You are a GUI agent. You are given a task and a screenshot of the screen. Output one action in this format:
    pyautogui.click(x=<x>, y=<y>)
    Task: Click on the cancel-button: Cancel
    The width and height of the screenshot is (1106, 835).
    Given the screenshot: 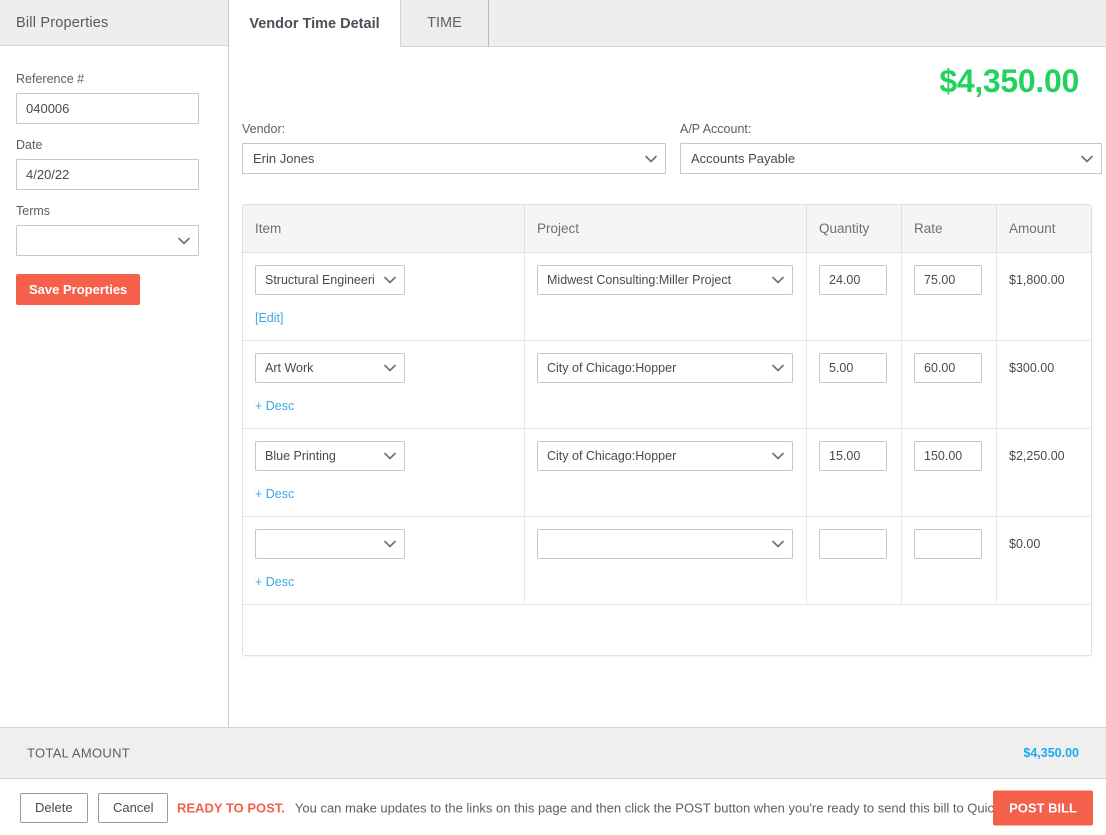 What is the action you would take?
    pyautogui.click(x=133, y=807)
    